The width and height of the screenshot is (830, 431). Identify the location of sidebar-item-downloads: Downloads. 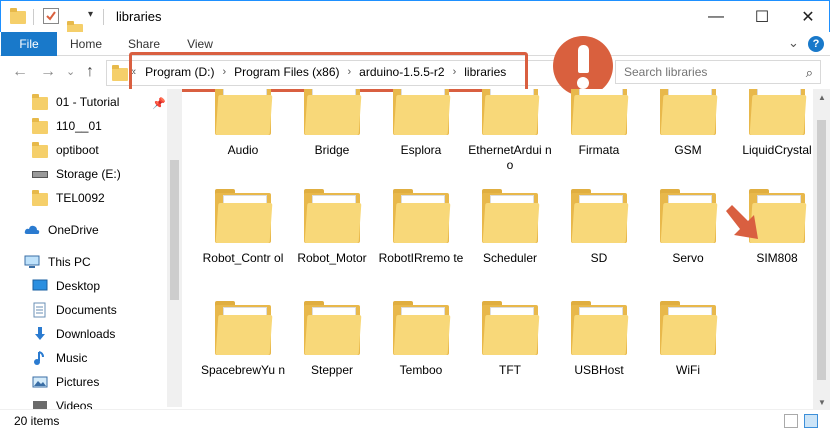
(107, 334).